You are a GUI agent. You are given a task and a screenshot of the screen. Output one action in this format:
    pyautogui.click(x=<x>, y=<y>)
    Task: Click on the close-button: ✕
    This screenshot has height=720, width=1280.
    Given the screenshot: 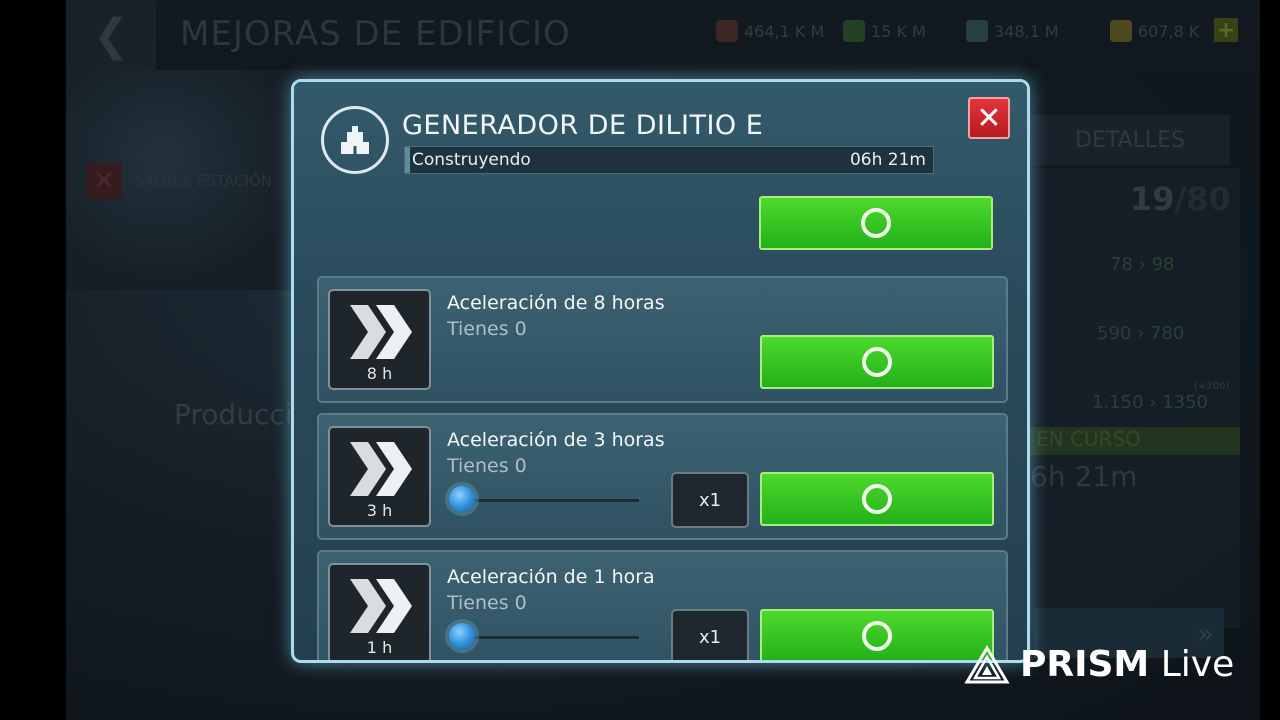 What is the action you would take?
    pyautogui.click(x=989, y=118)
    